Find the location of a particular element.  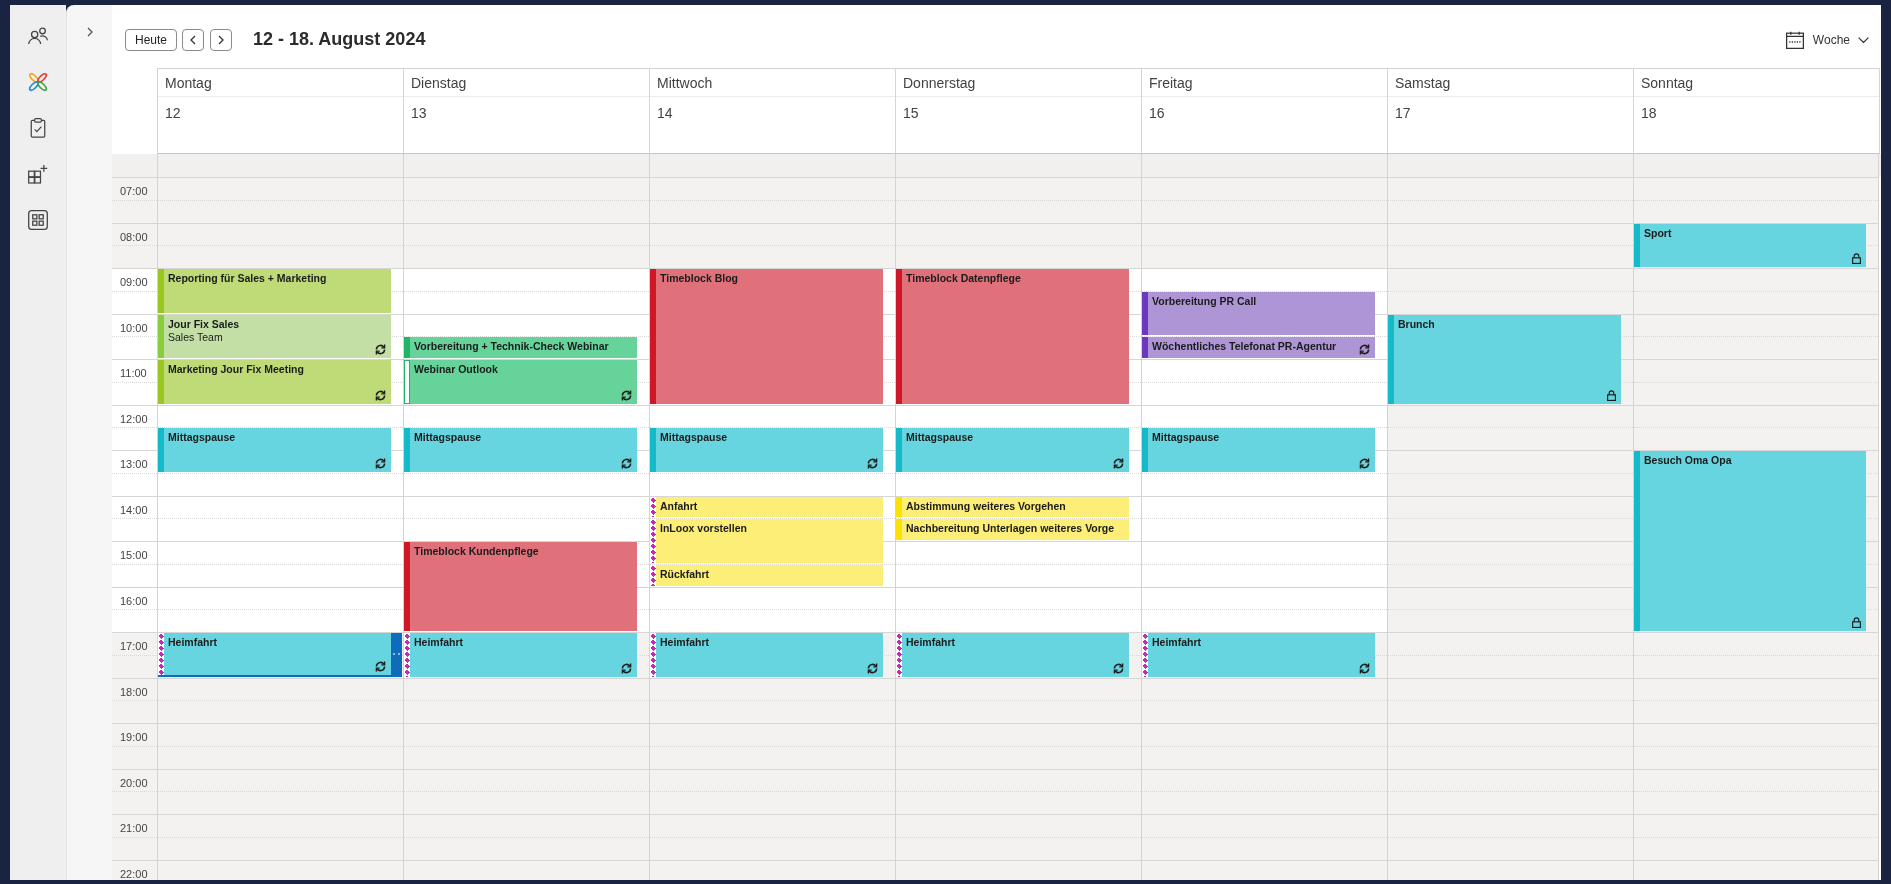

event-title: Nachbereitung Unterlagen weiteres Vorge is located at coordinates (1010, 529).